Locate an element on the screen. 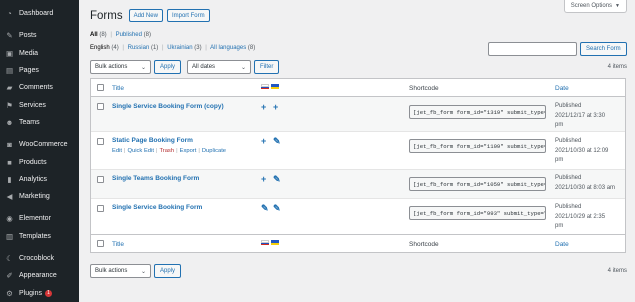  lang-english: English is located at coordinates (100, 48).